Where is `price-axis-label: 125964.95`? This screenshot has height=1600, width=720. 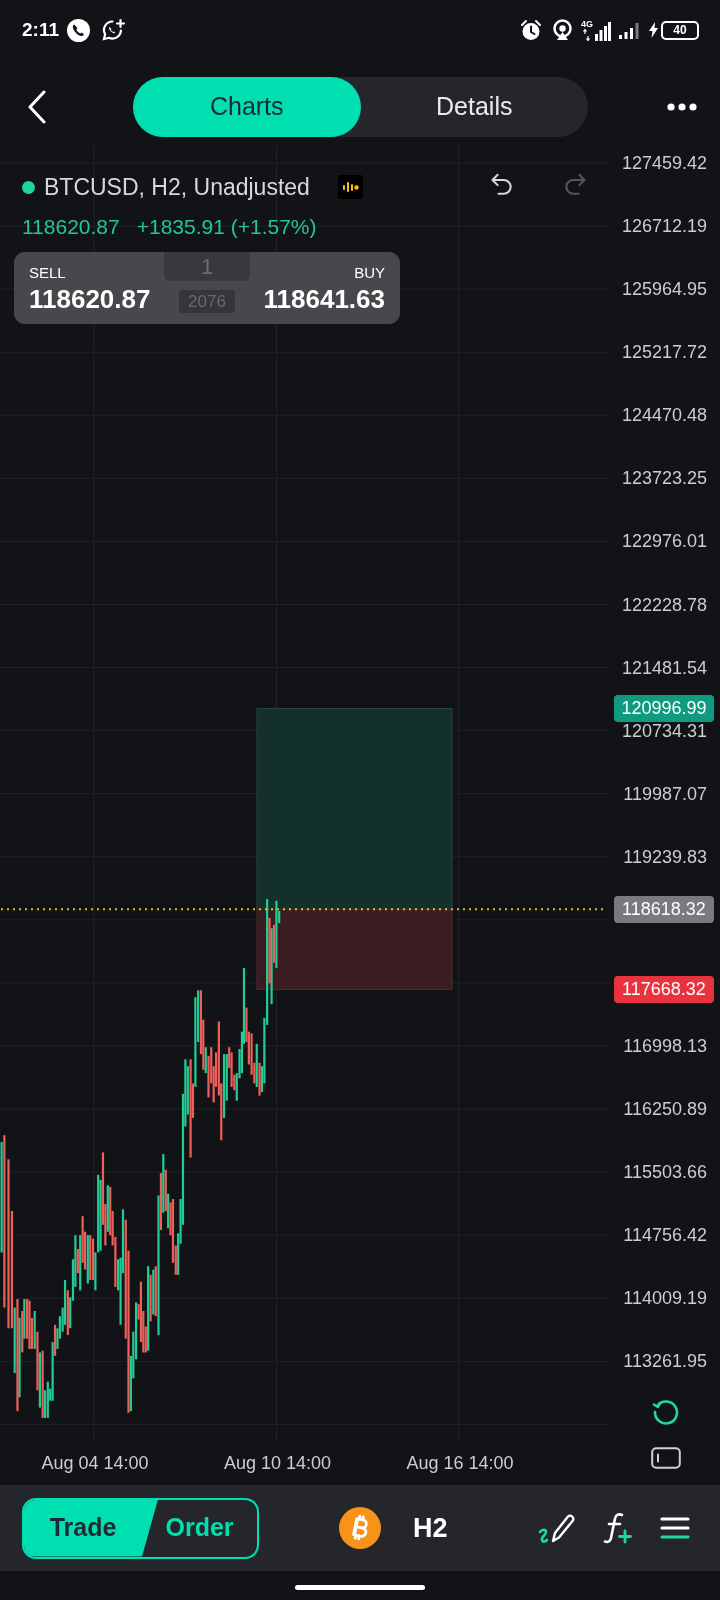 price-axis-label: 125964.95 is located at coordinates (664, 289).